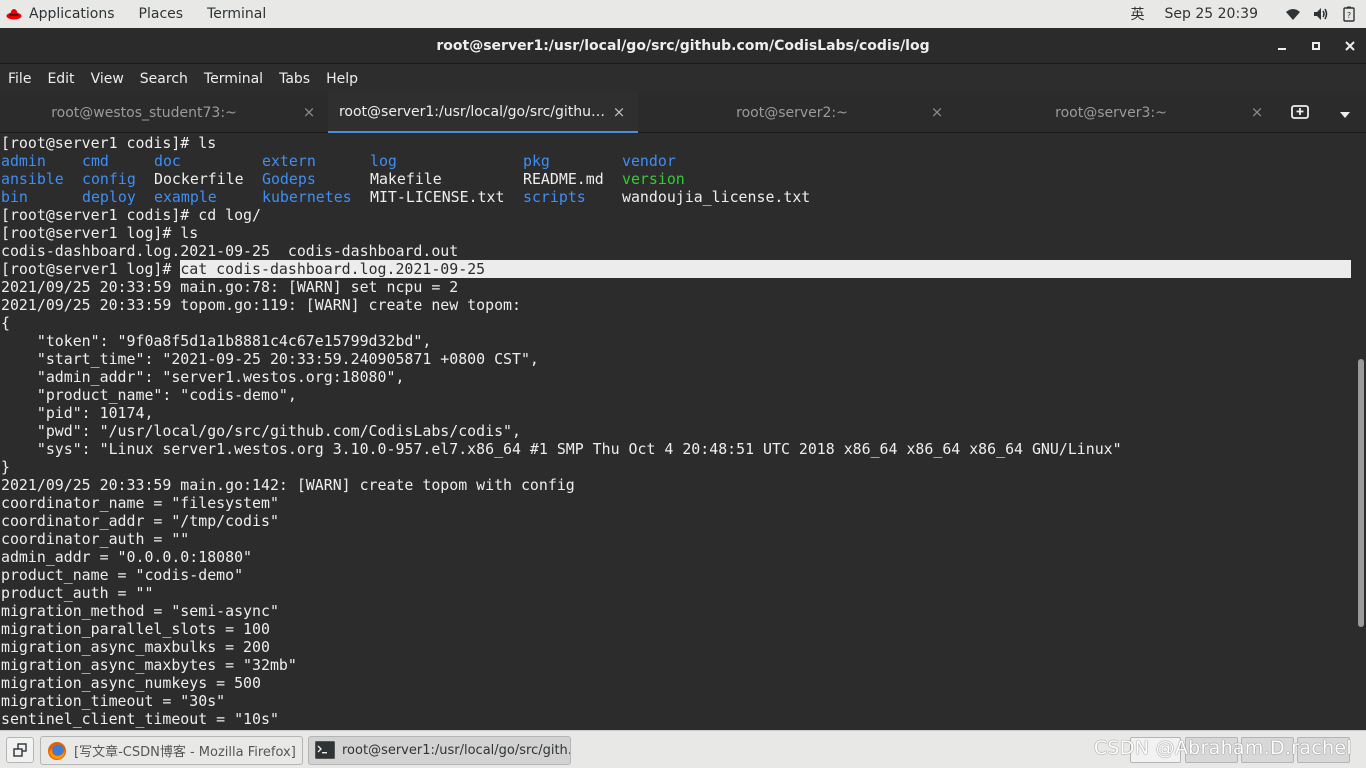 The width and height of the screenshot is (1366, 768). I want to click on prompt-text: [root@server1 log]#, so click(91, 269).